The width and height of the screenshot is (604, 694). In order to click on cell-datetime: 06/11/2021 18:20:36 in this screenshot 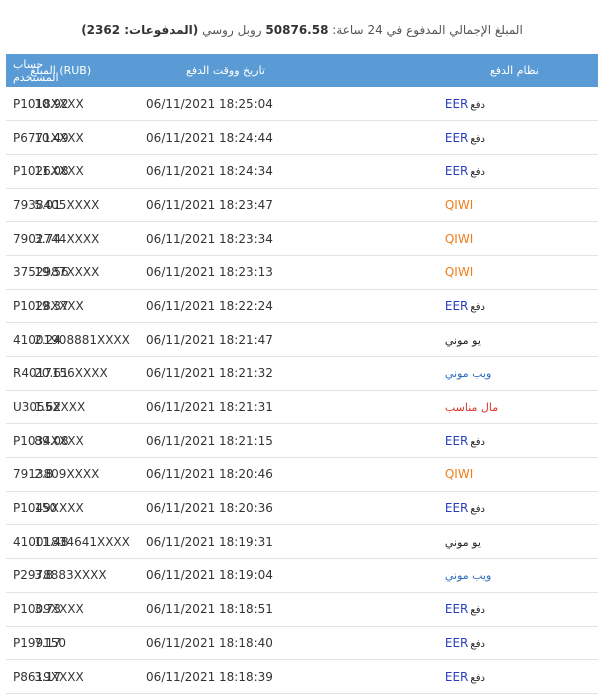, I will do `click(209, 508)`.